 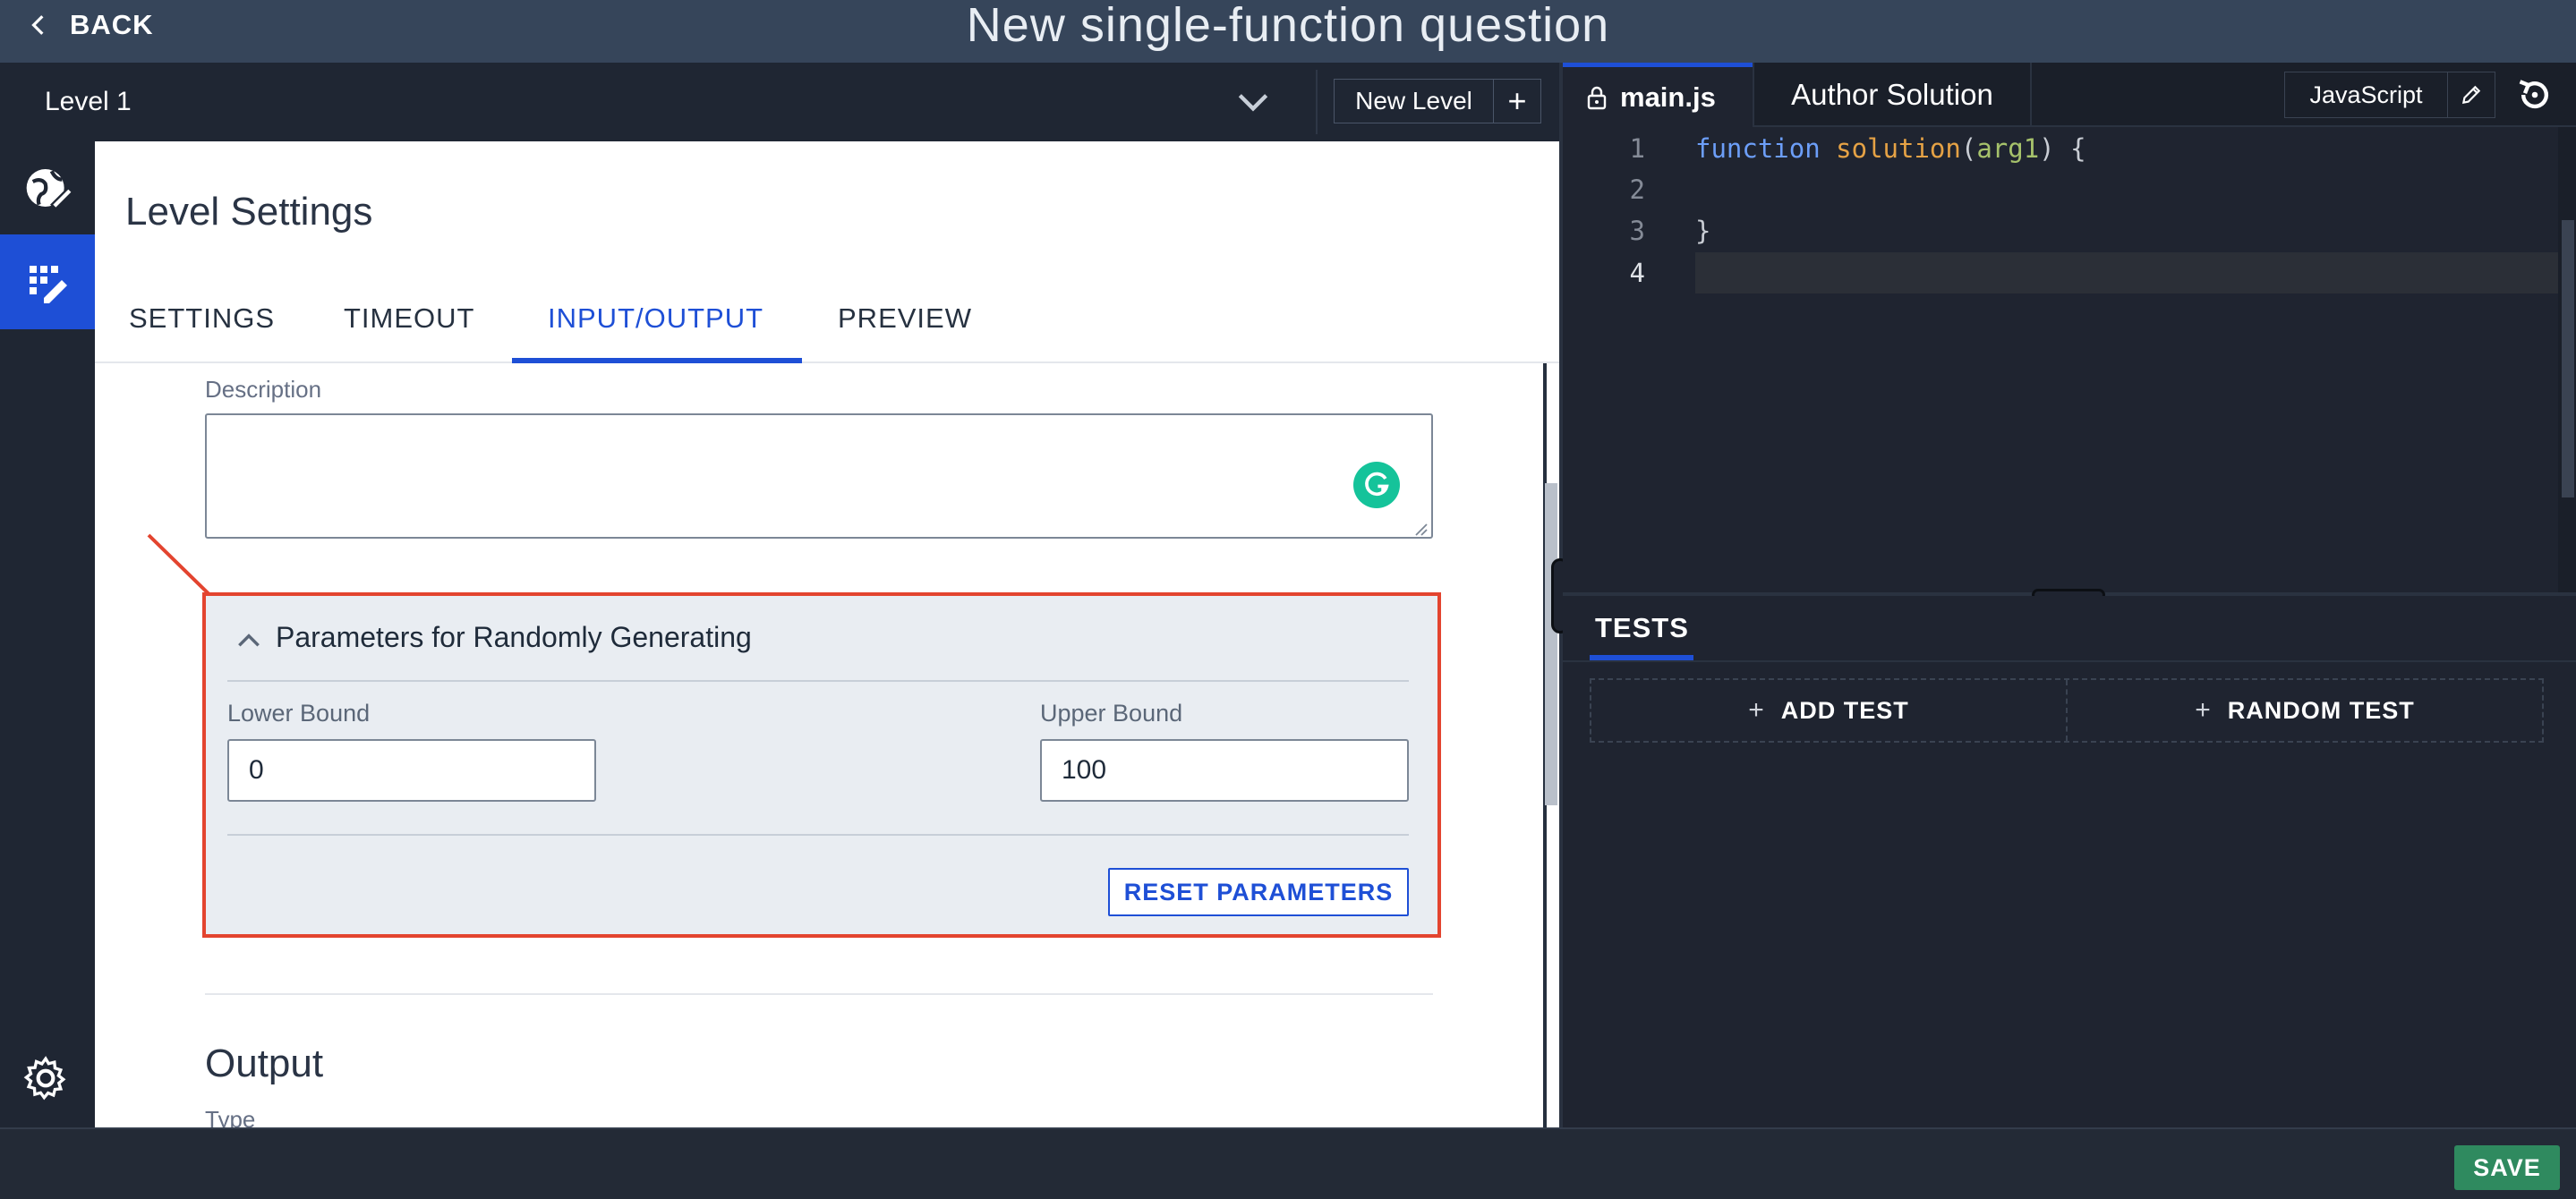 I want to click on chevron-left-icon, so click(x=37, y=25).